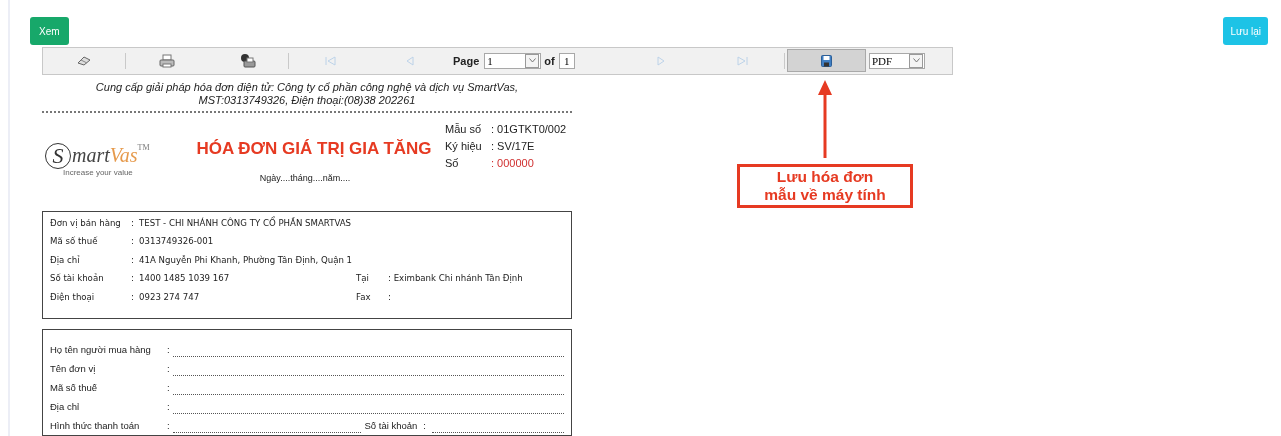 The height and width of the screenshot is (436, 1281). What do you see at coordinates (513, 145) in the screenshot?
I see `meta-value: : SV/17E` at bounding box center [513, 145].